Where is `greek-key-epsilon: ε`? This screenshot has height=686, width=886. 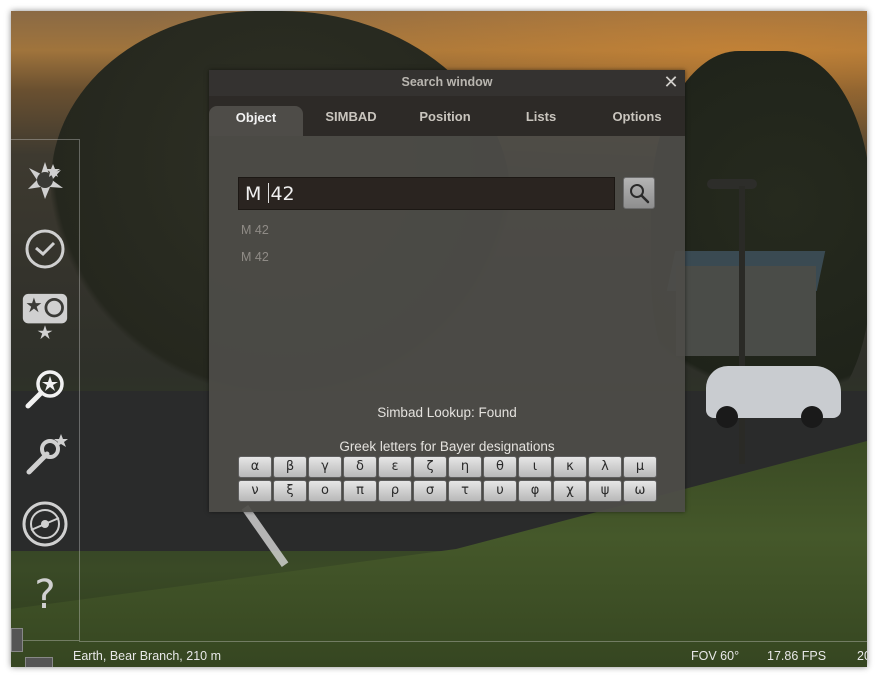
greek-key-epsilon: ε is located at coordinates (395, 467).